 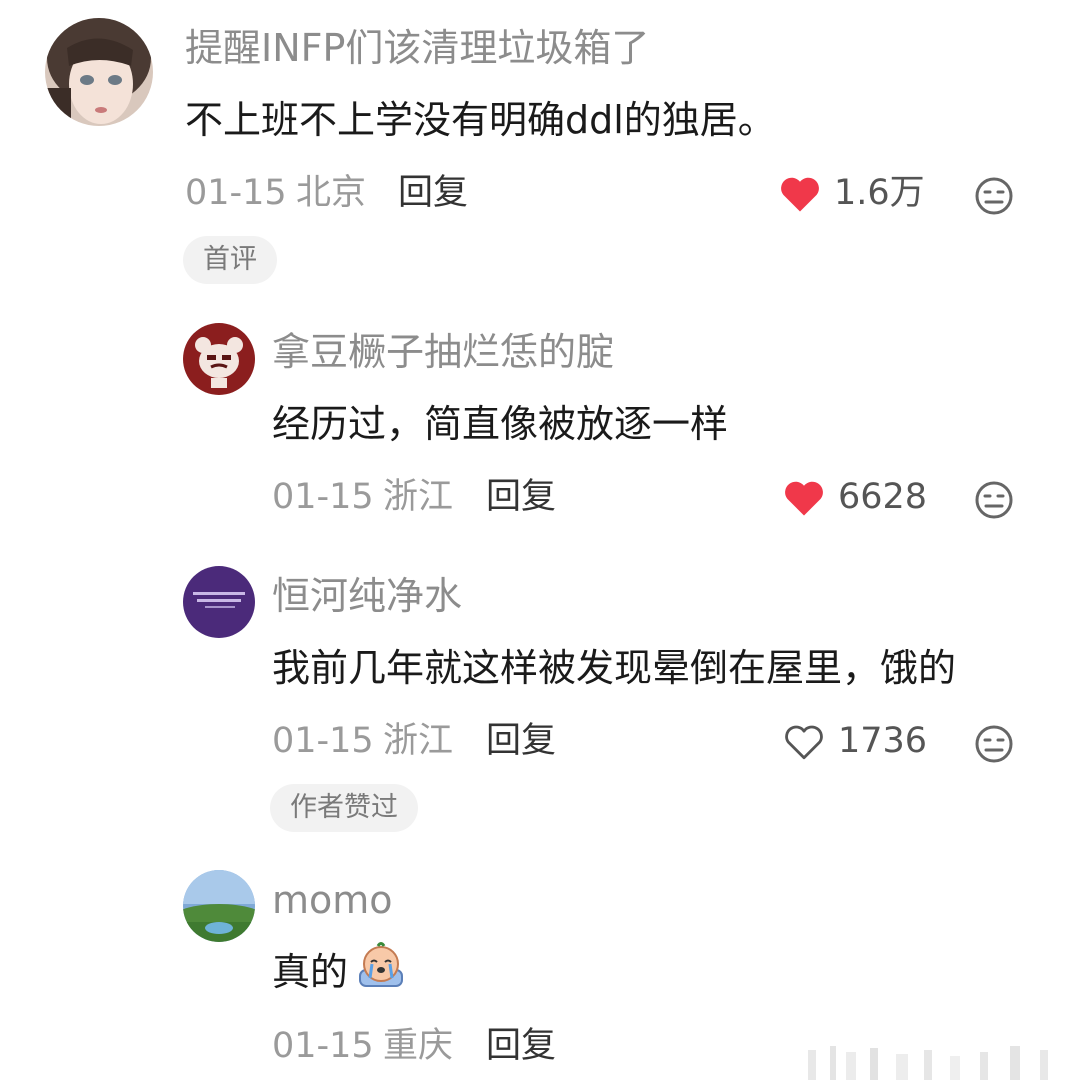 What do you see at coordinates (883, 741) in the screenshot?
I see `like-count: 1736` at bounding box center [883, 741].